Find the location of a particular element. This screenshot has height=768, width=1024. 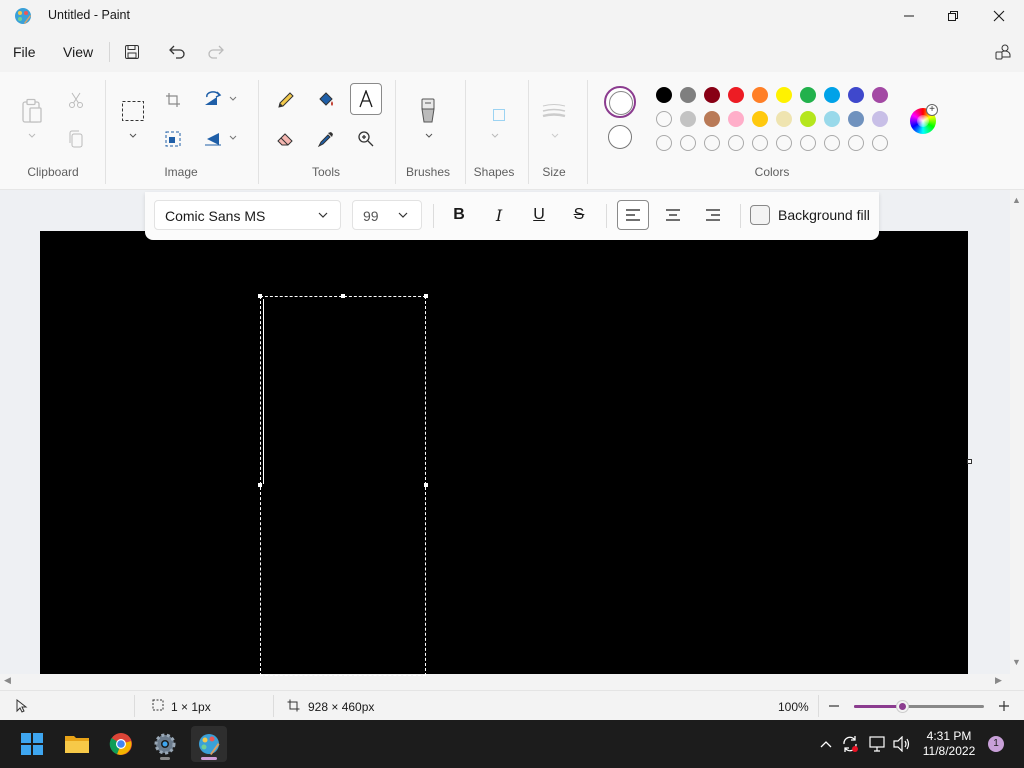

underline-button: U is located at coordinates (539, 215).